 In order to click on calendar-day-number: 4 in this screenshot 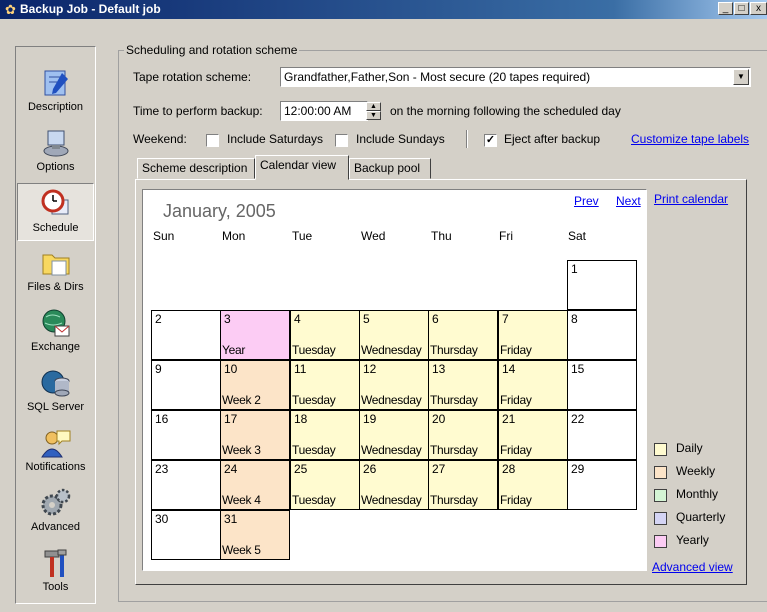, I will do `click(297, 319)`.